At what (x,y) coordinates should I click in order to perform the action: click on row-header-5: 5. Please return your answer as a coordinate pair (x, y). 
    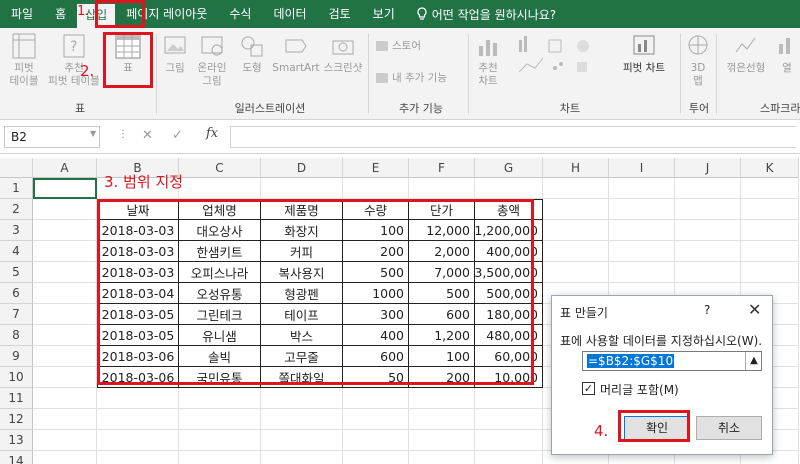
    Looking at the image, I should click on (16, 272).